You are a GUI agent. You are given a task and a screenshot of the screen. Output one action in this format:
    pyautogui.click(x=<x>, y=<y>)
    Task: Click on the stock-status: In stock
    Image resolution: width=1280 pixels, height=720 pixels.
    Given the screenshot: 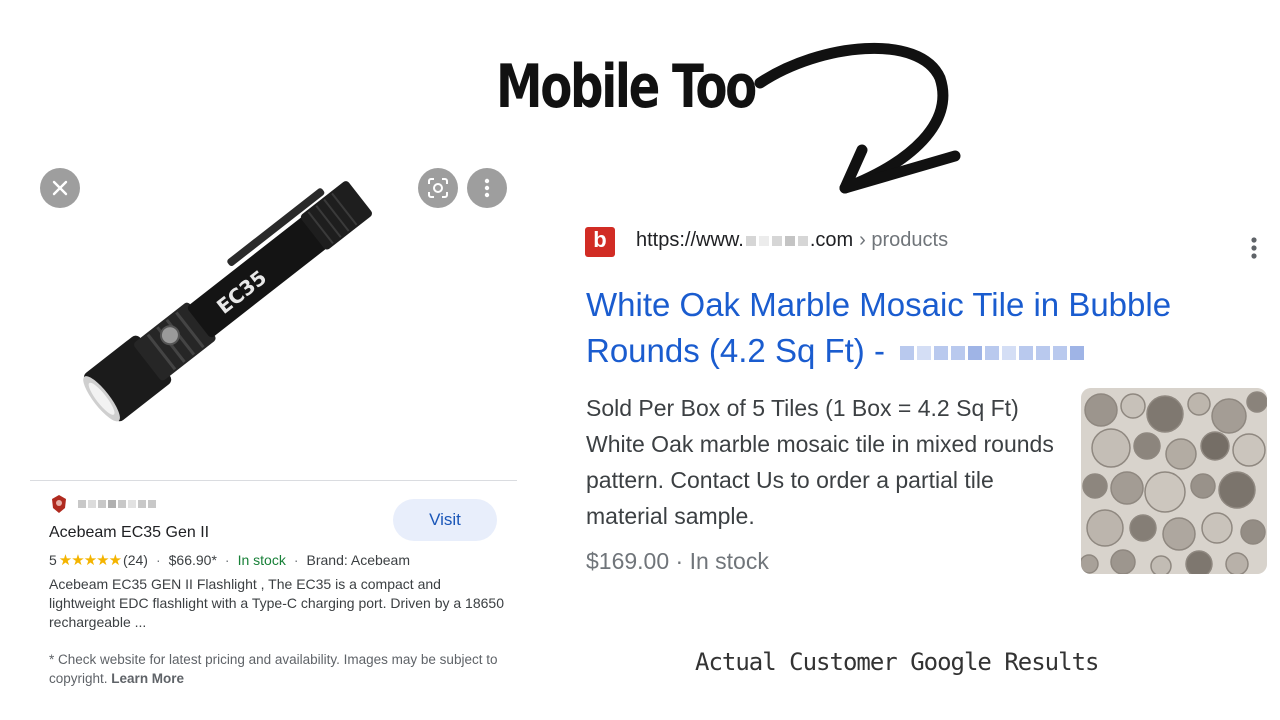 What is the action you would take?
    pyautogui.click(x=261, y=560)
    